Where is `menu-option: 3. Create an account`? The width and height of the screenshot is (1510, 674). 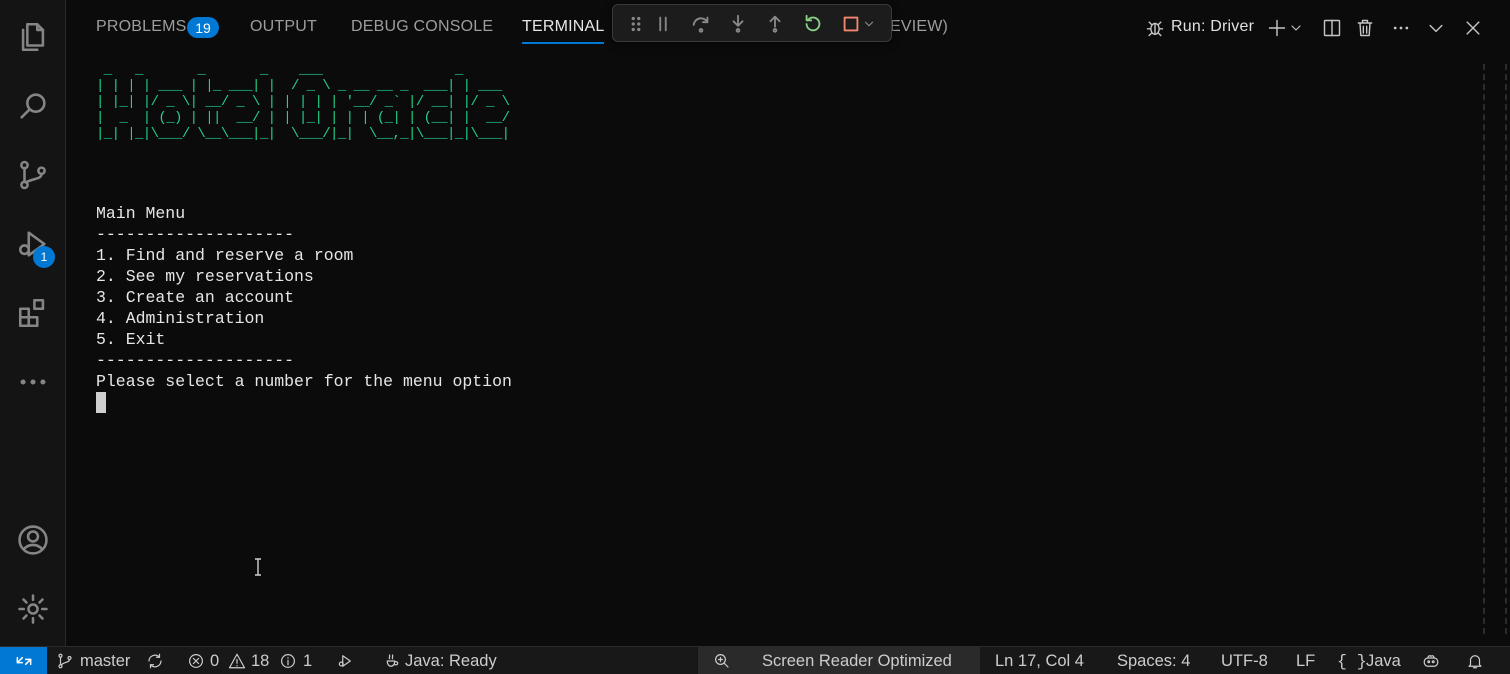
menu-option: 3. Create an account is located at coordinates (195, 297).